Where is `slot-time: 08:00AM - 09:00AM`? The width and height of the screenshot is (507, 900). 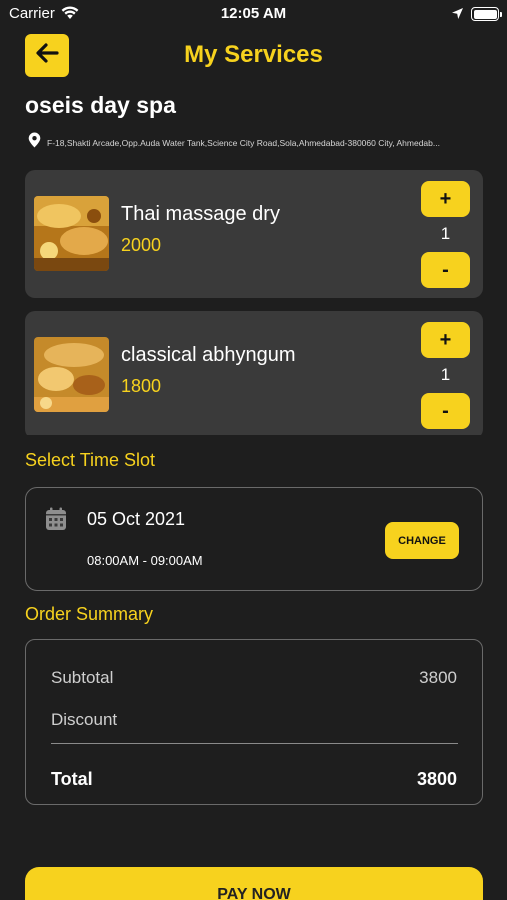
slot-time: 08:00AM - 09:00AM is located at coordinates (145, 560).